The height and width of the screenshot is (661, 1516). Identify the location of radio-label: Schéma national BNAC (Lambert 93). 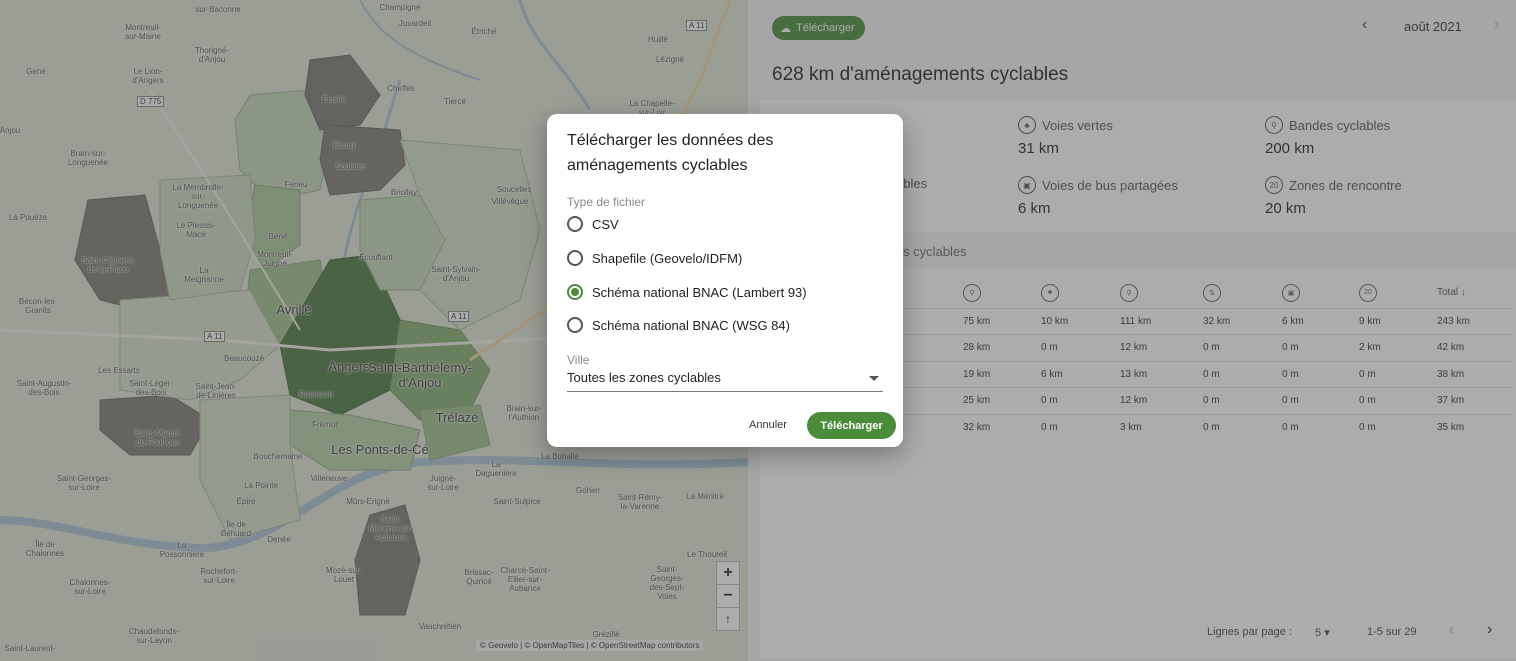
(699, 292).